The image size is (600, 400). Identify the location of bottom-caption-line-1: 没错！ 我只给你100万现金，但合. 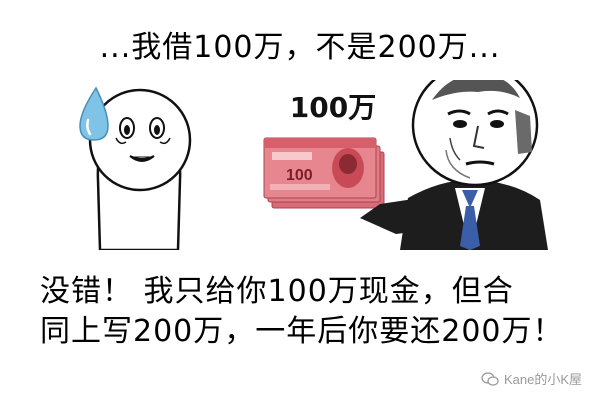
(277, 291).